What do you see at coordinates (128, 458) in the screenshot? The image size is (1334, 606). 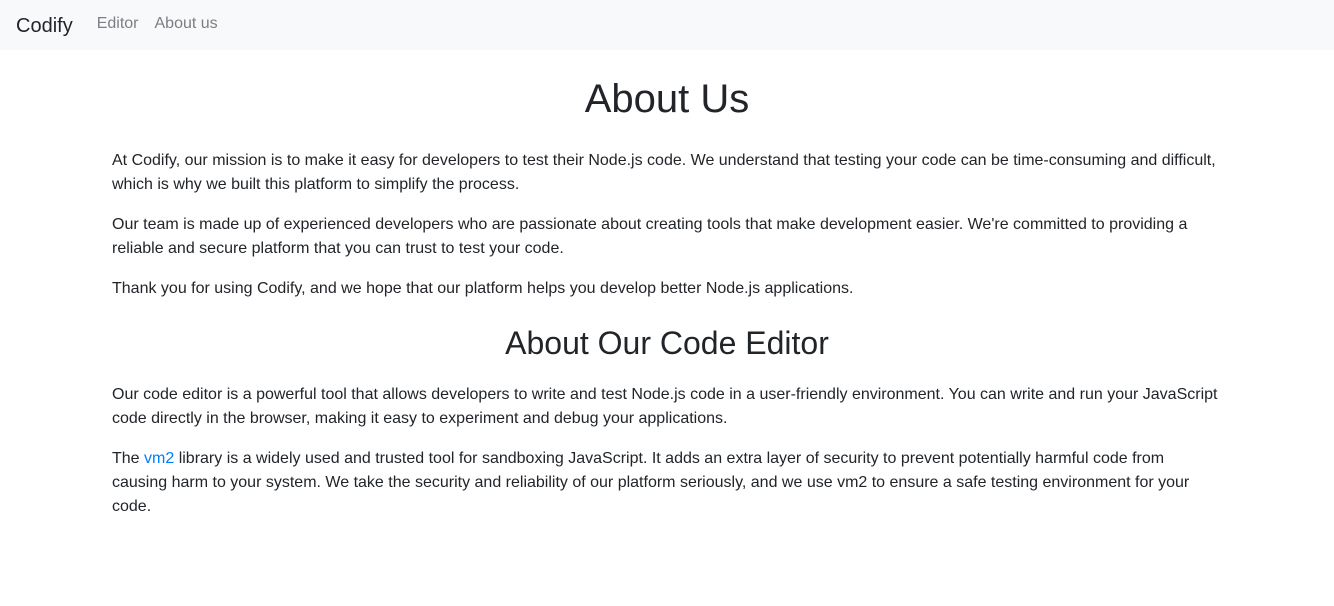 I see `editor-paragraph-2-prefix: The` at bounding box center [128, 458].